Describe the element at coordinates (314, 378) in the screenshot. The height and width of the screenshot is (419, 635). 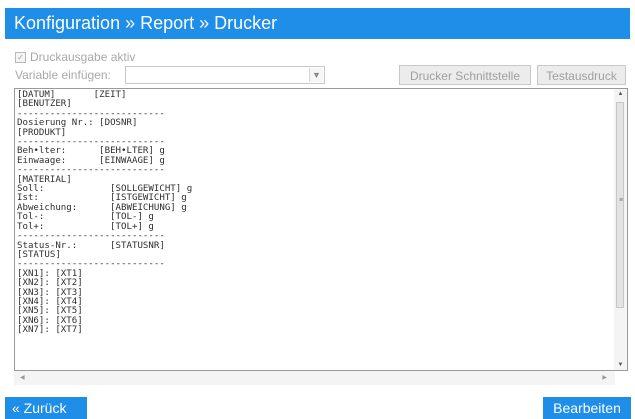
I see `horizontal-scrollbar: ◀ ▶` at that location.